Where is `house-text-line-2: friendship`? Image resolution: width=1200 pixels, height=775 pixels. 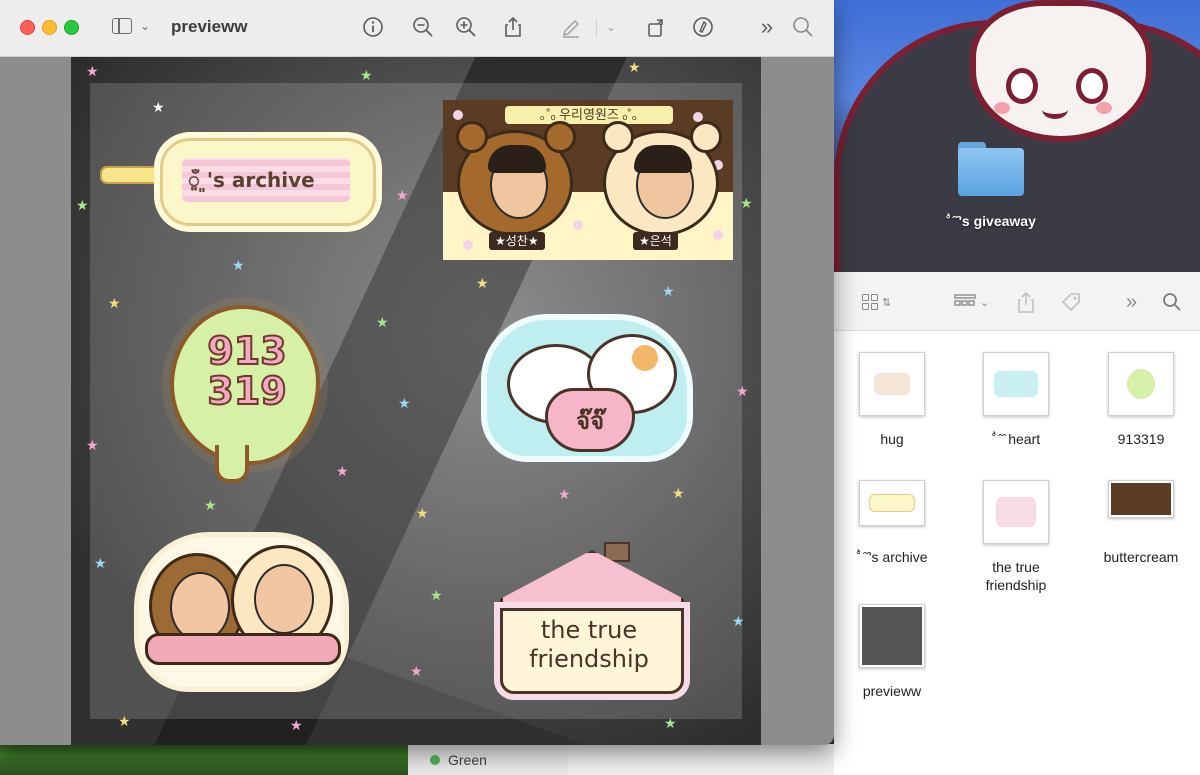
house-text-line-2: friendship is located at coordinates (589, 659).